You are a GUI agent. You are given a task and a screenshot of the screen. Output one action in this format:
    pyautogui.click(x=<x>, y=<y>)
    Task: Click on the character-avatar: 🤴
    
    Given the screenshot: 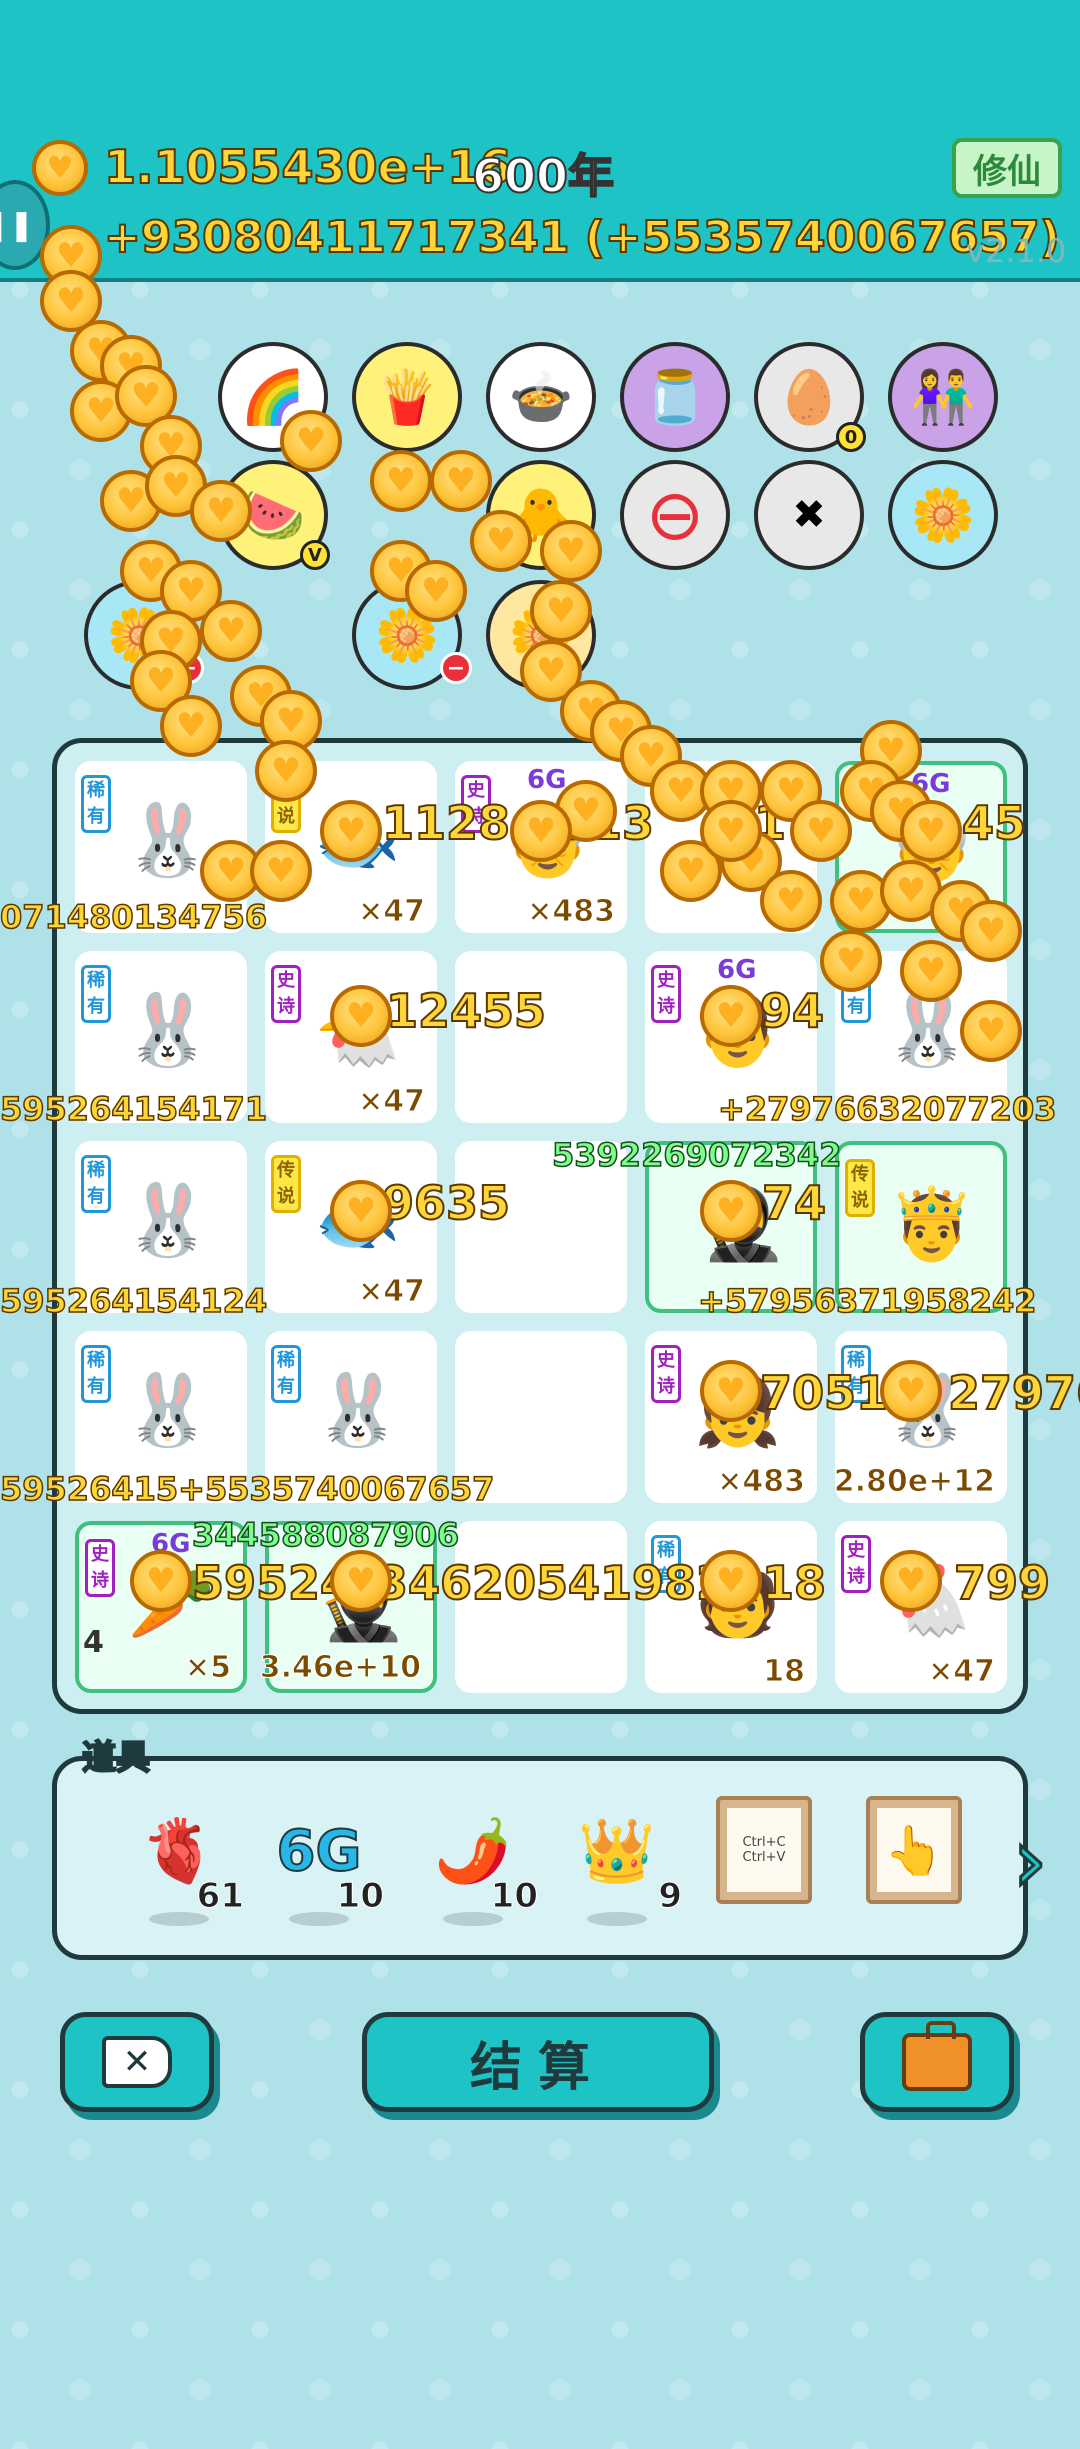 What is the action you would take?
    pyautogui.click(x=932, y=1223)
    